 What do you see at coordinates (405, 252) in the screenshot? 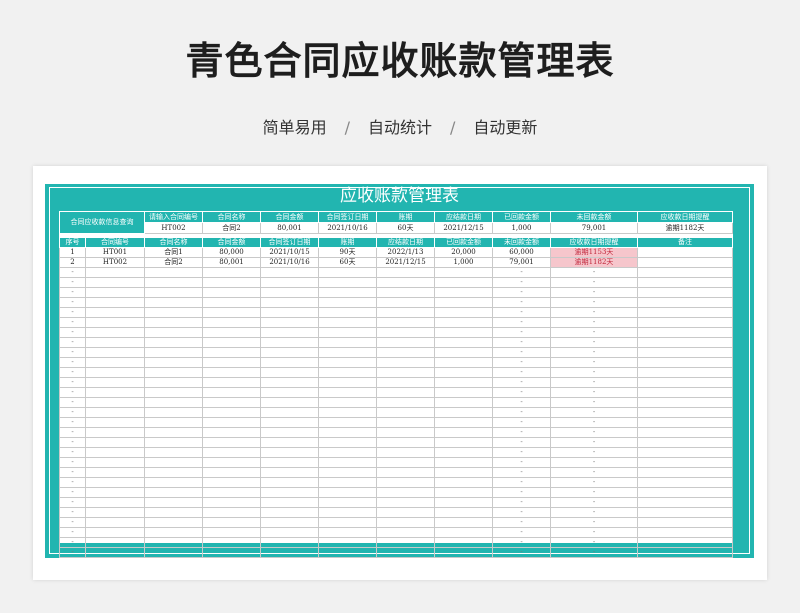
I see `table-cell: 2022/1/13` at bounding box center [405, 252].